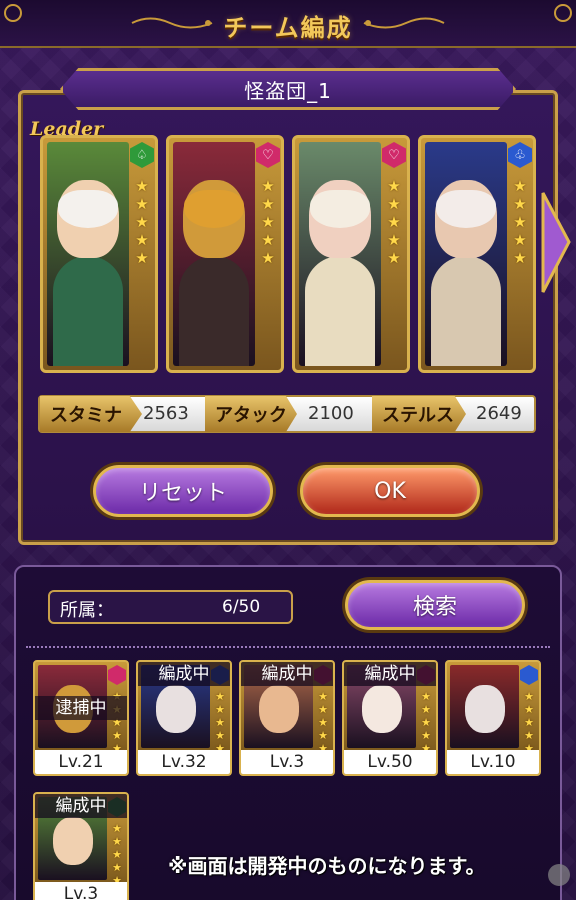 The width and height of the screenshot is (576, 900). I want to click on watermark-logo, so click(559, 875).